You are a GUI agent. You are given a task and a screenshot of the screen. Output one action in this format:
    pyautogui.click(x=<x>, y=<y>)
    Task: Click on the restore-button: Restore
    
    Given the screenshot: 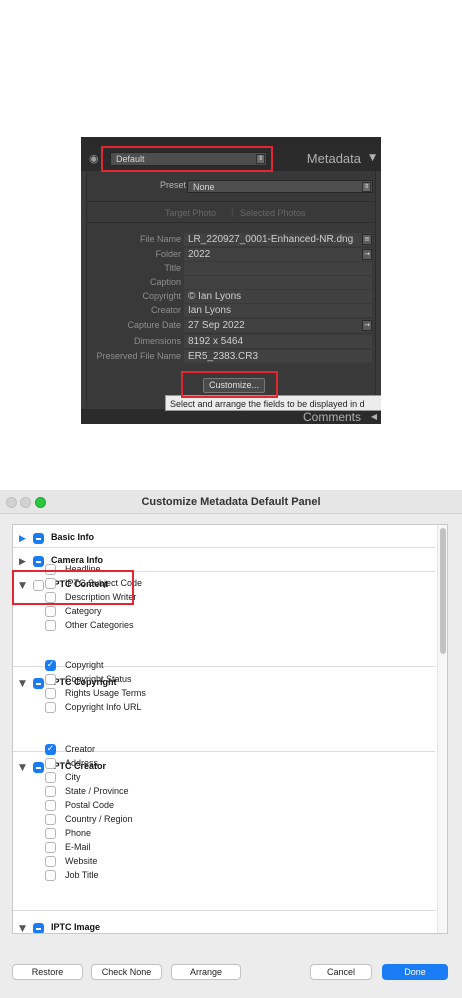 What is the action you would take?
    pyautogui.click(x=47, y=972)
    